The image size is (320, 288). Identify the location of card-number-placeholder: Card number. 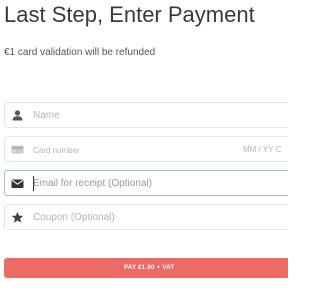
(56, 150).